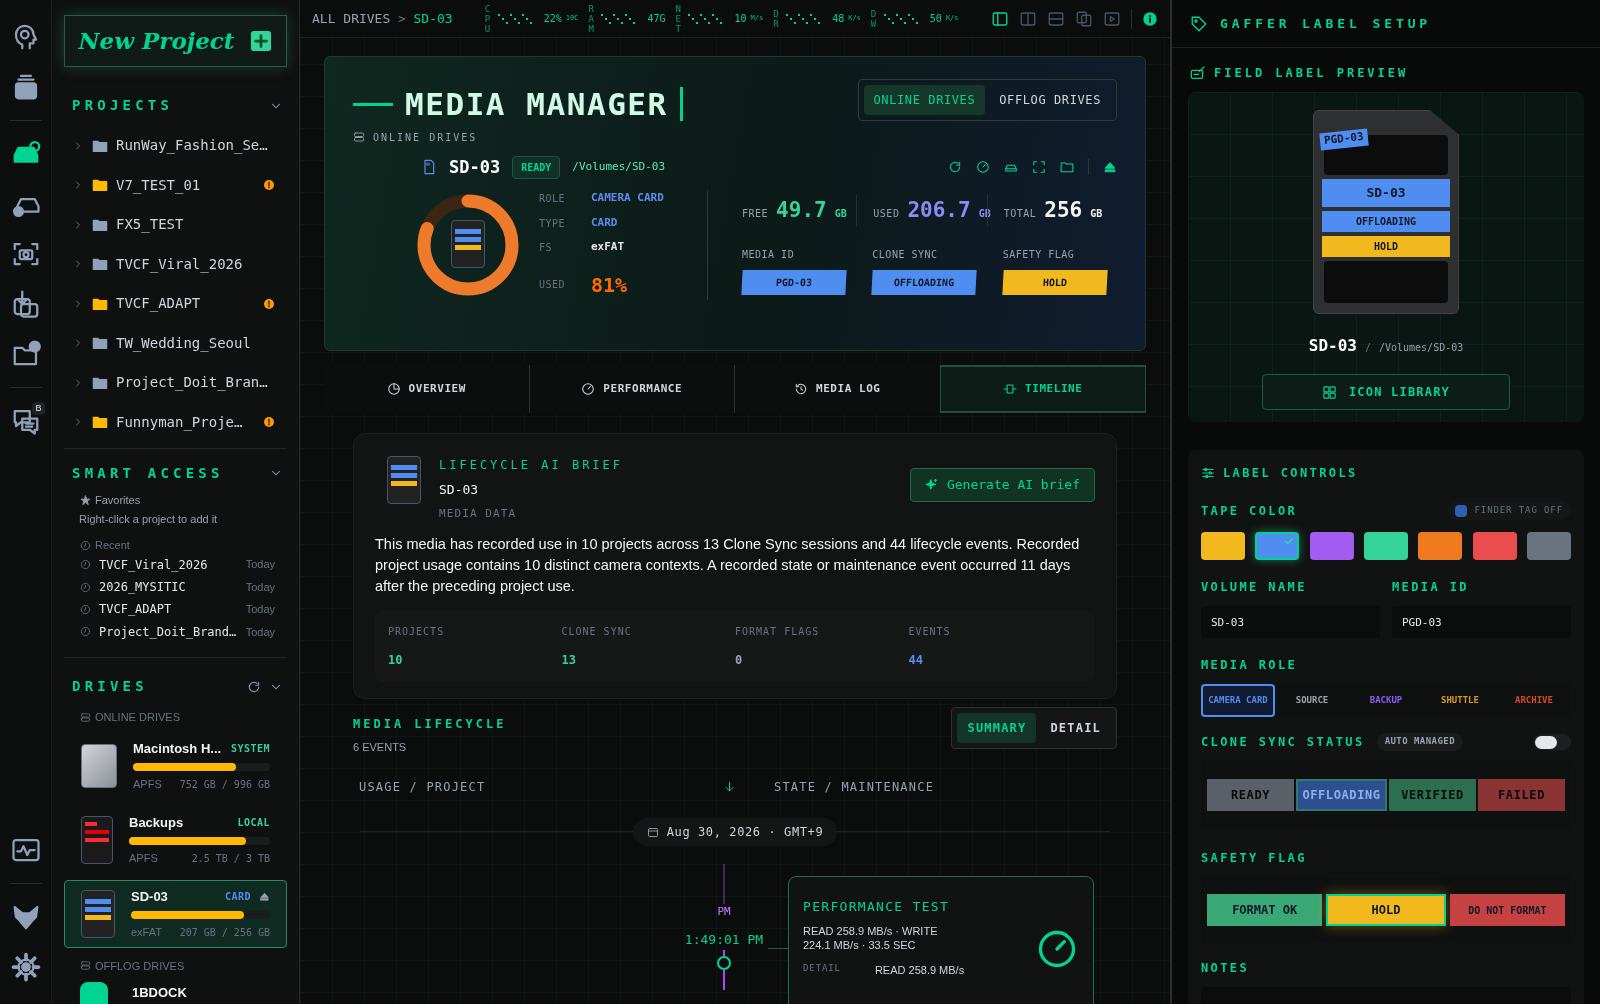  Describe the element at coordinates (1344, 139) in the screenshot. I see `tape-label: PGD-03` at that location.